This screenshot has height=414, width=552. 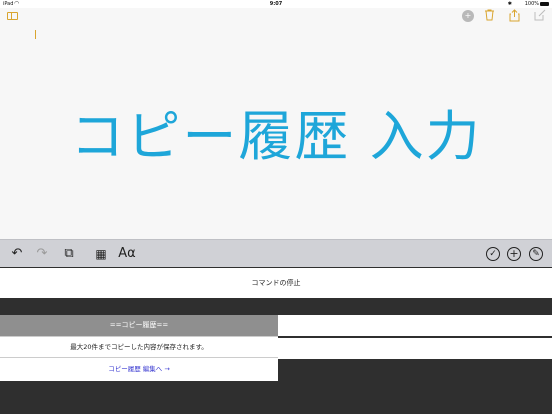 I want to click on battery-icon, so click(x=544, y=4).